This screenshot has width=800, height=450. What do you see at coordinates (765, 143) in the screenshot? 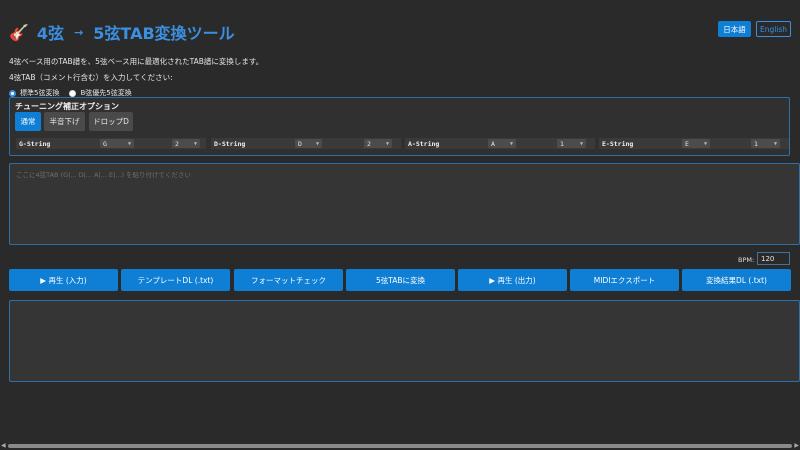
I see `string-e-value-select: 1 ▼` at bounding box center [765, 143].